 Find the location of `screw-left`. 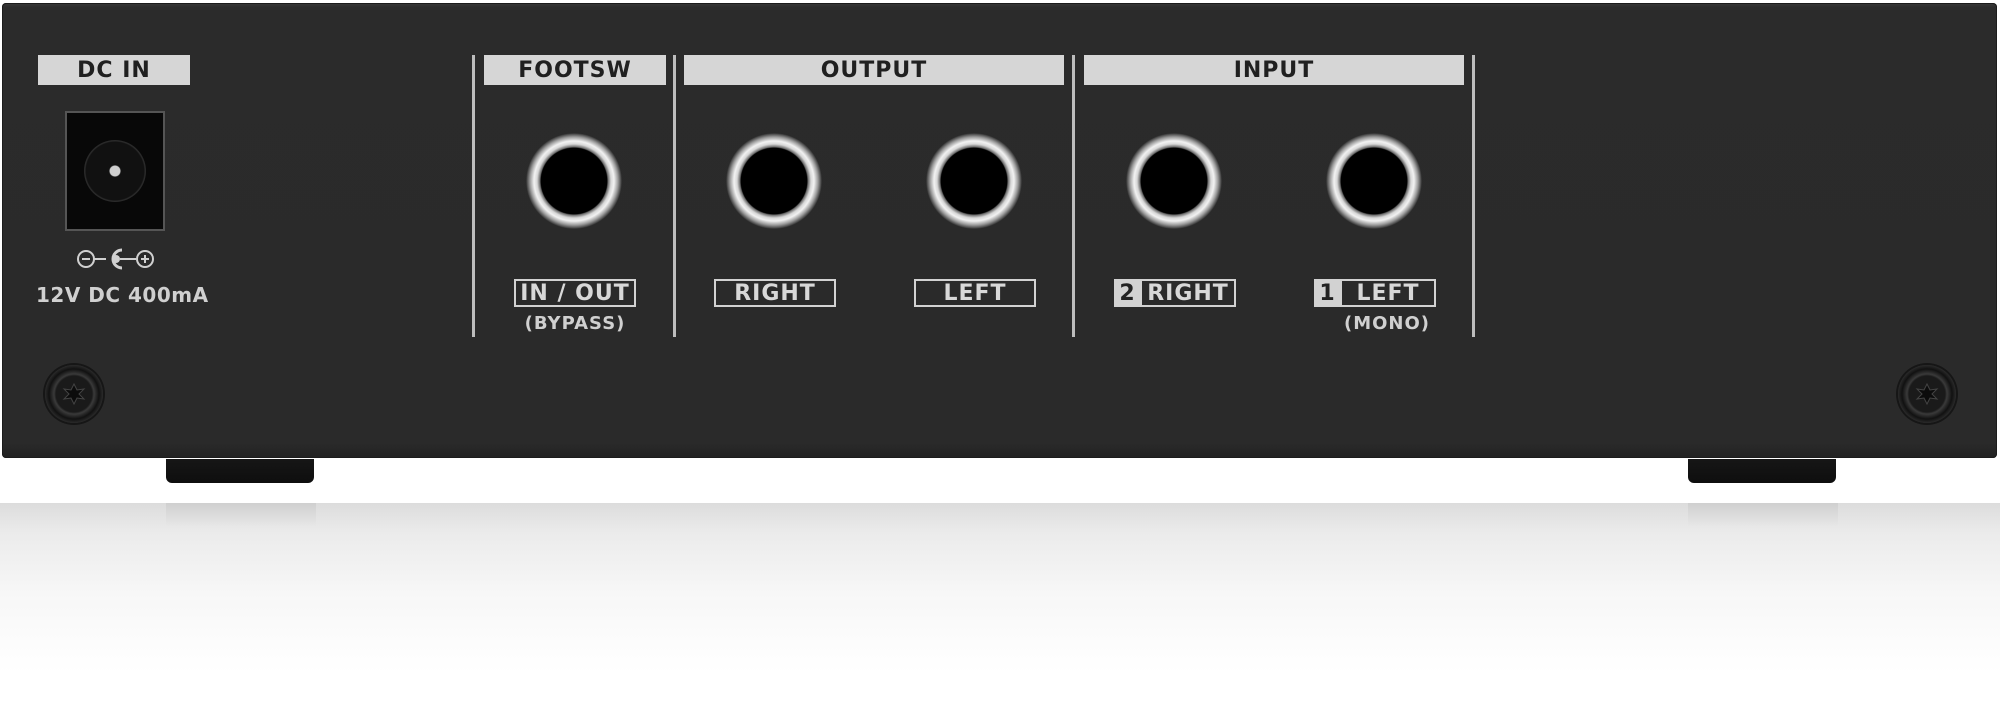

screw-left is located at coordinates (74, 394).